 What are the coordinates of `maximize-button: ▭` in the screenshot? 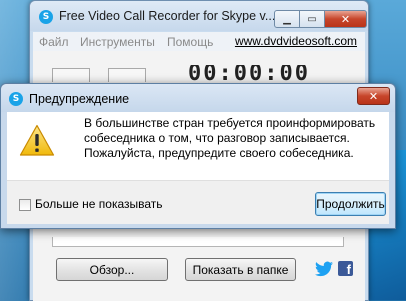 It's located at (312, 19).